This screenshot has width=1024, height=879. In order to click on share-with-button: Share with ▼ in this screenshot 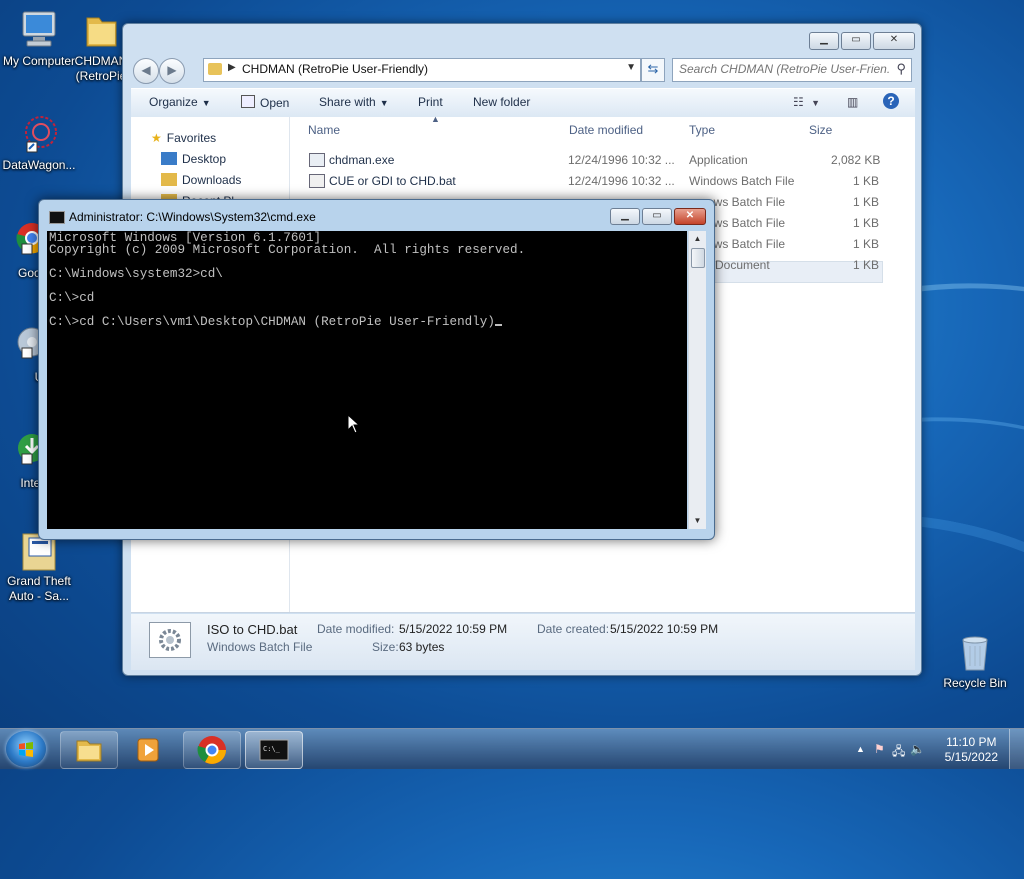, I will do `click(354, 102)`.